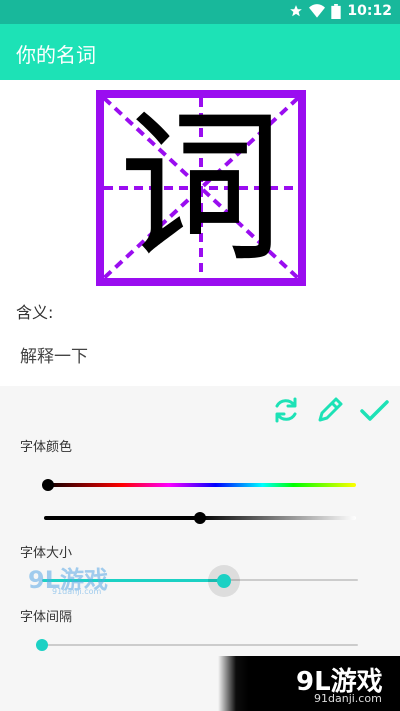  What do you see at coordinates (291, 580) in the screenshot?
I see `size-slider-inactive` at bounding box center [291, 580].